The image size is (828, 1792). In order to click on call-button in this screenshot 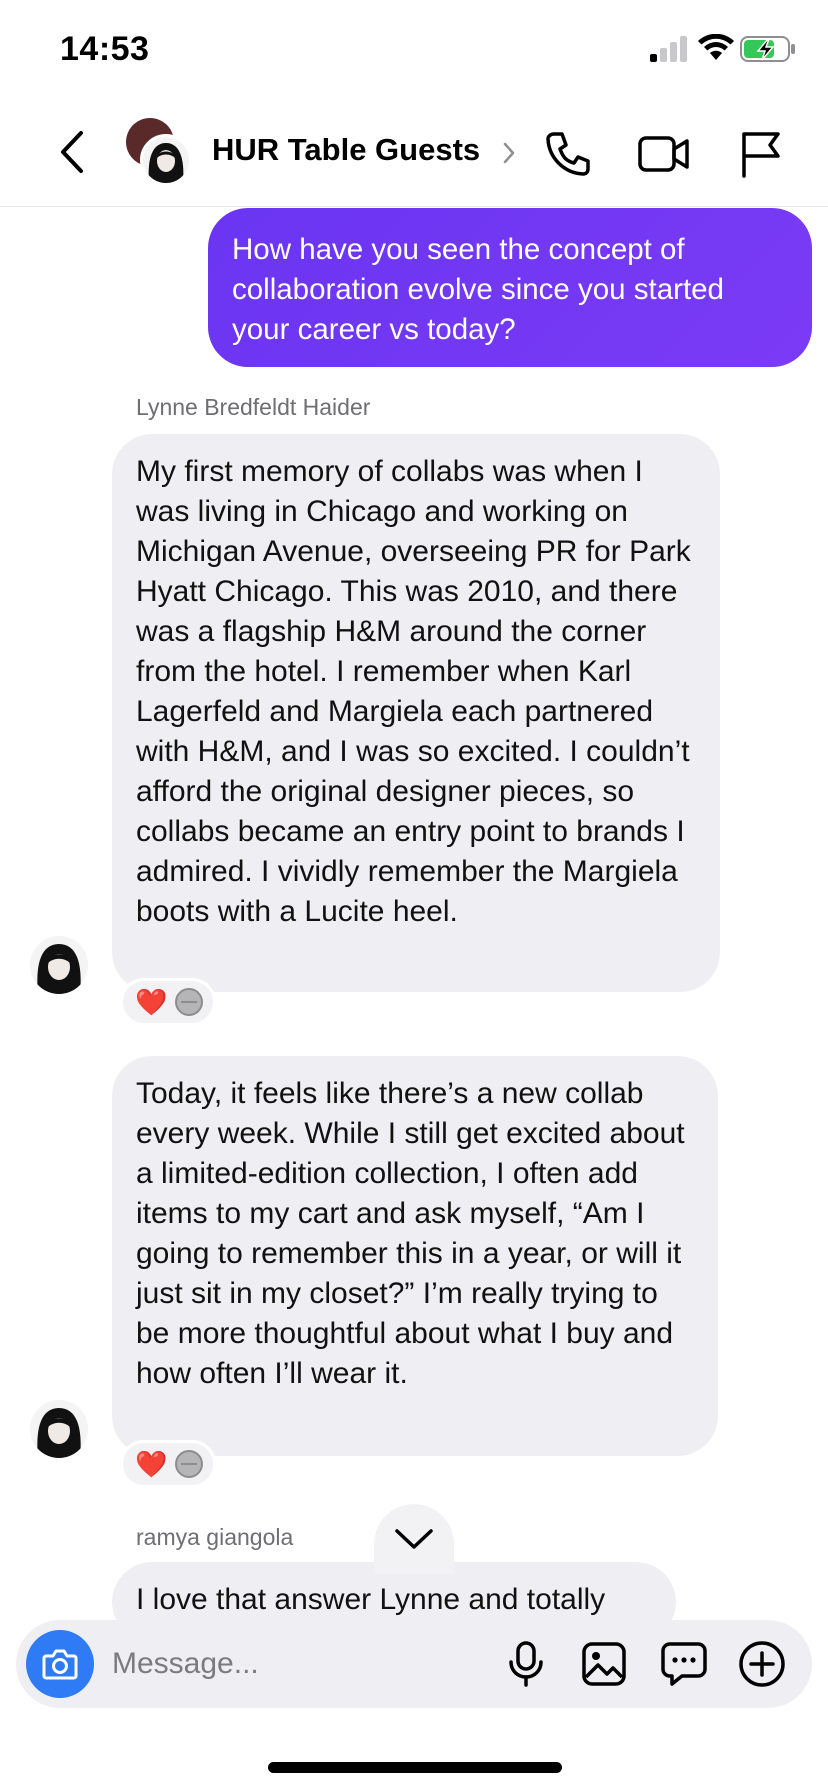, I will do `click(568, 154)`.